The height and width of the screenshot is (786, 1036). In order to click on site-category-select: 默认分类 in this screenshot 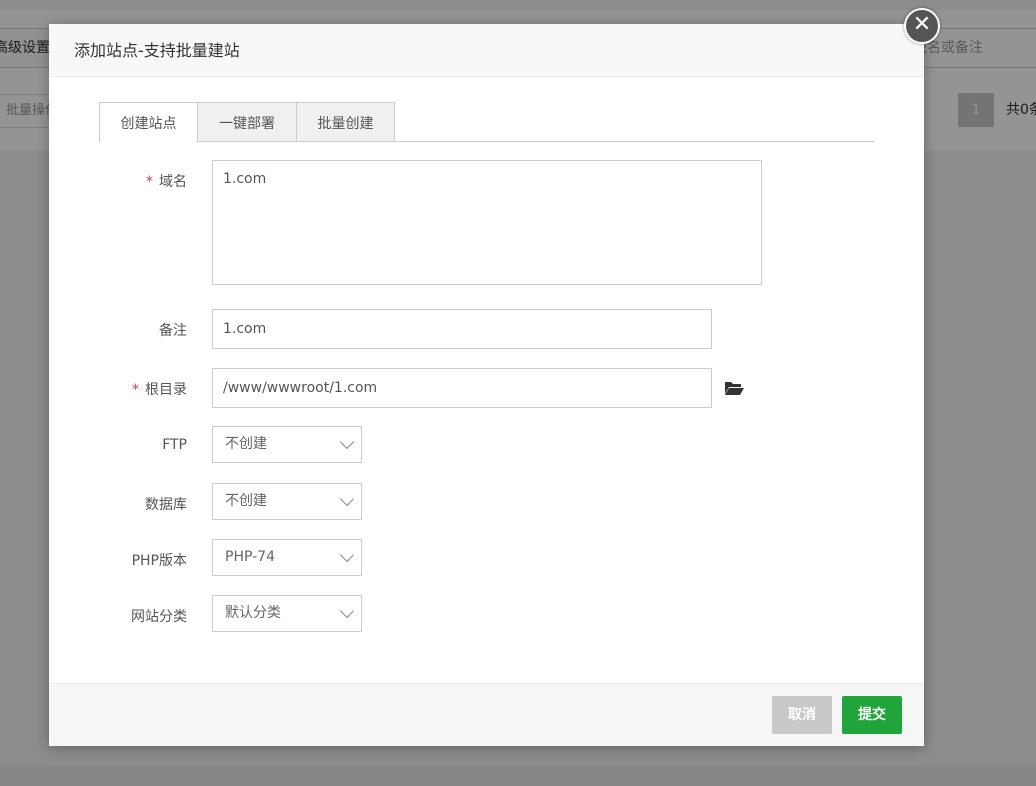, I will do `click(287, 613)`.